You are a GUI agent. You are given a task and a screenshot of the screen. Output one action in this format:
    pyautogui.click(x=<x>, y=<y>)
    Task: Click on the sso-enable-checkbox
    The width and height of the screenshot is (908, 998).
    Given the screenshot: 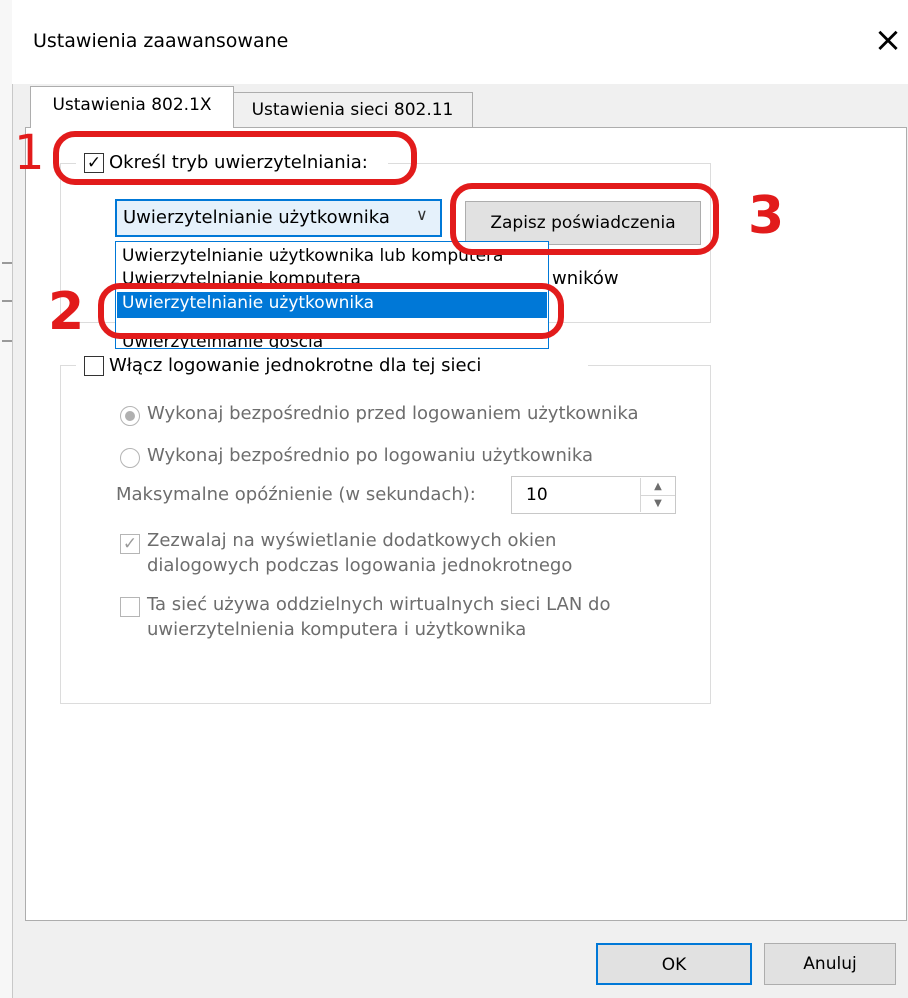 What is the action you would take?
    pyautogui.click(x=94, y=366)
    